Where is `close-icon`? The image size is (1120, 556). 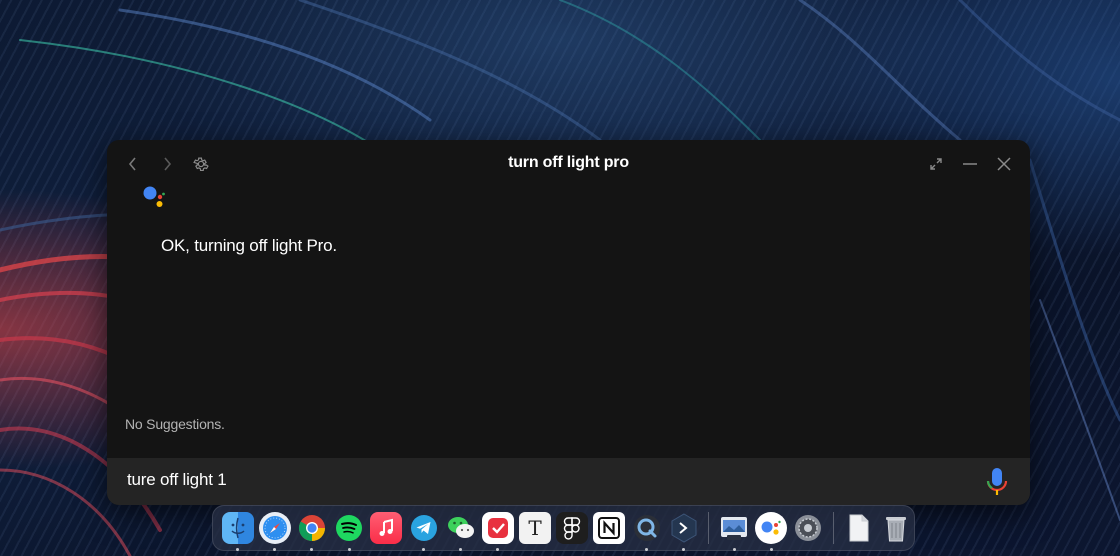 close-icon is located at coordinates (1004, 164).